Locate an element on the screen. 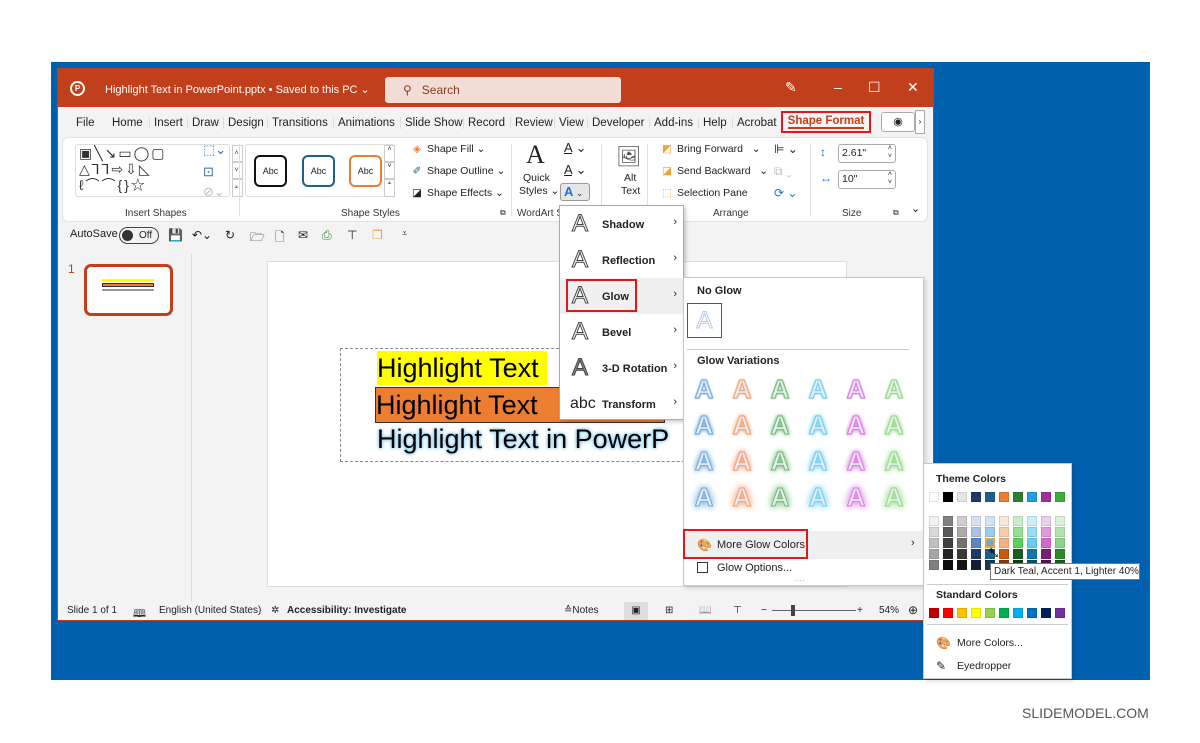 This screenshot has height=743, width=1200. shape-fill-button: ◈ Shape Fill ⌄ is located at coordinates (447, 149).